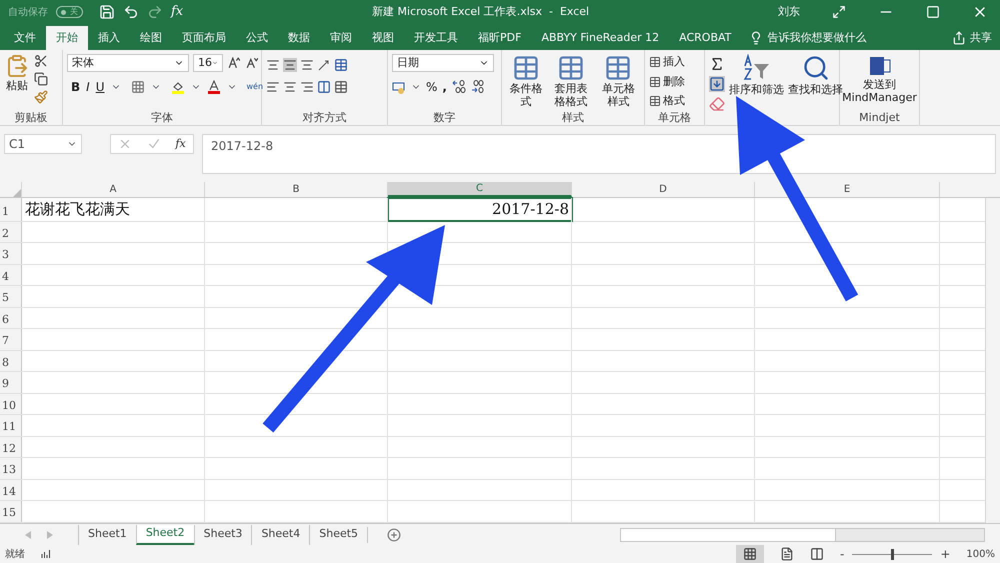  I want to click on sort-filter-button: 排序和筛选, so click(756, 90).